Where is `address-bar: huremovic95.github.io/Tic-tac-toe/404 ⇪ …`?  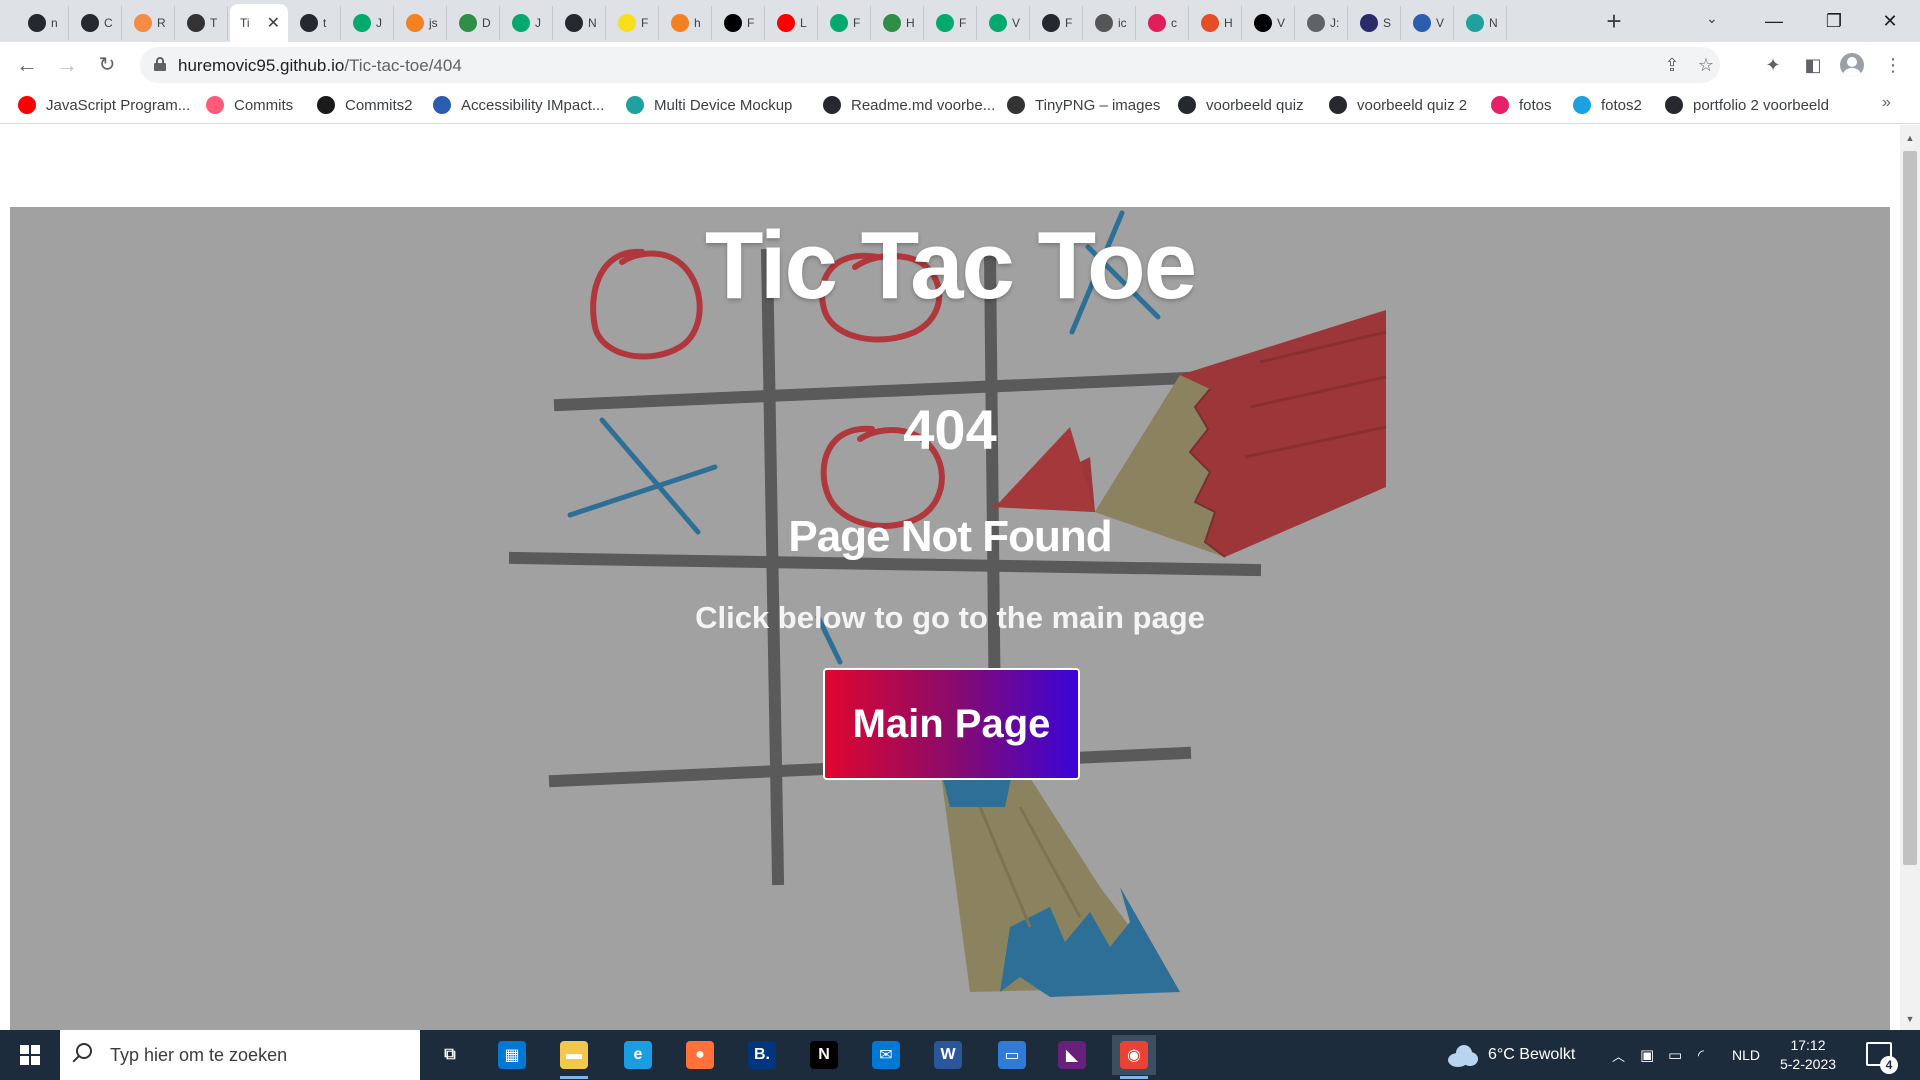 address-bar: huremovic95.github.io/Tic-tac-toe/404 ⇪ … is located at coordinates (930, 65).